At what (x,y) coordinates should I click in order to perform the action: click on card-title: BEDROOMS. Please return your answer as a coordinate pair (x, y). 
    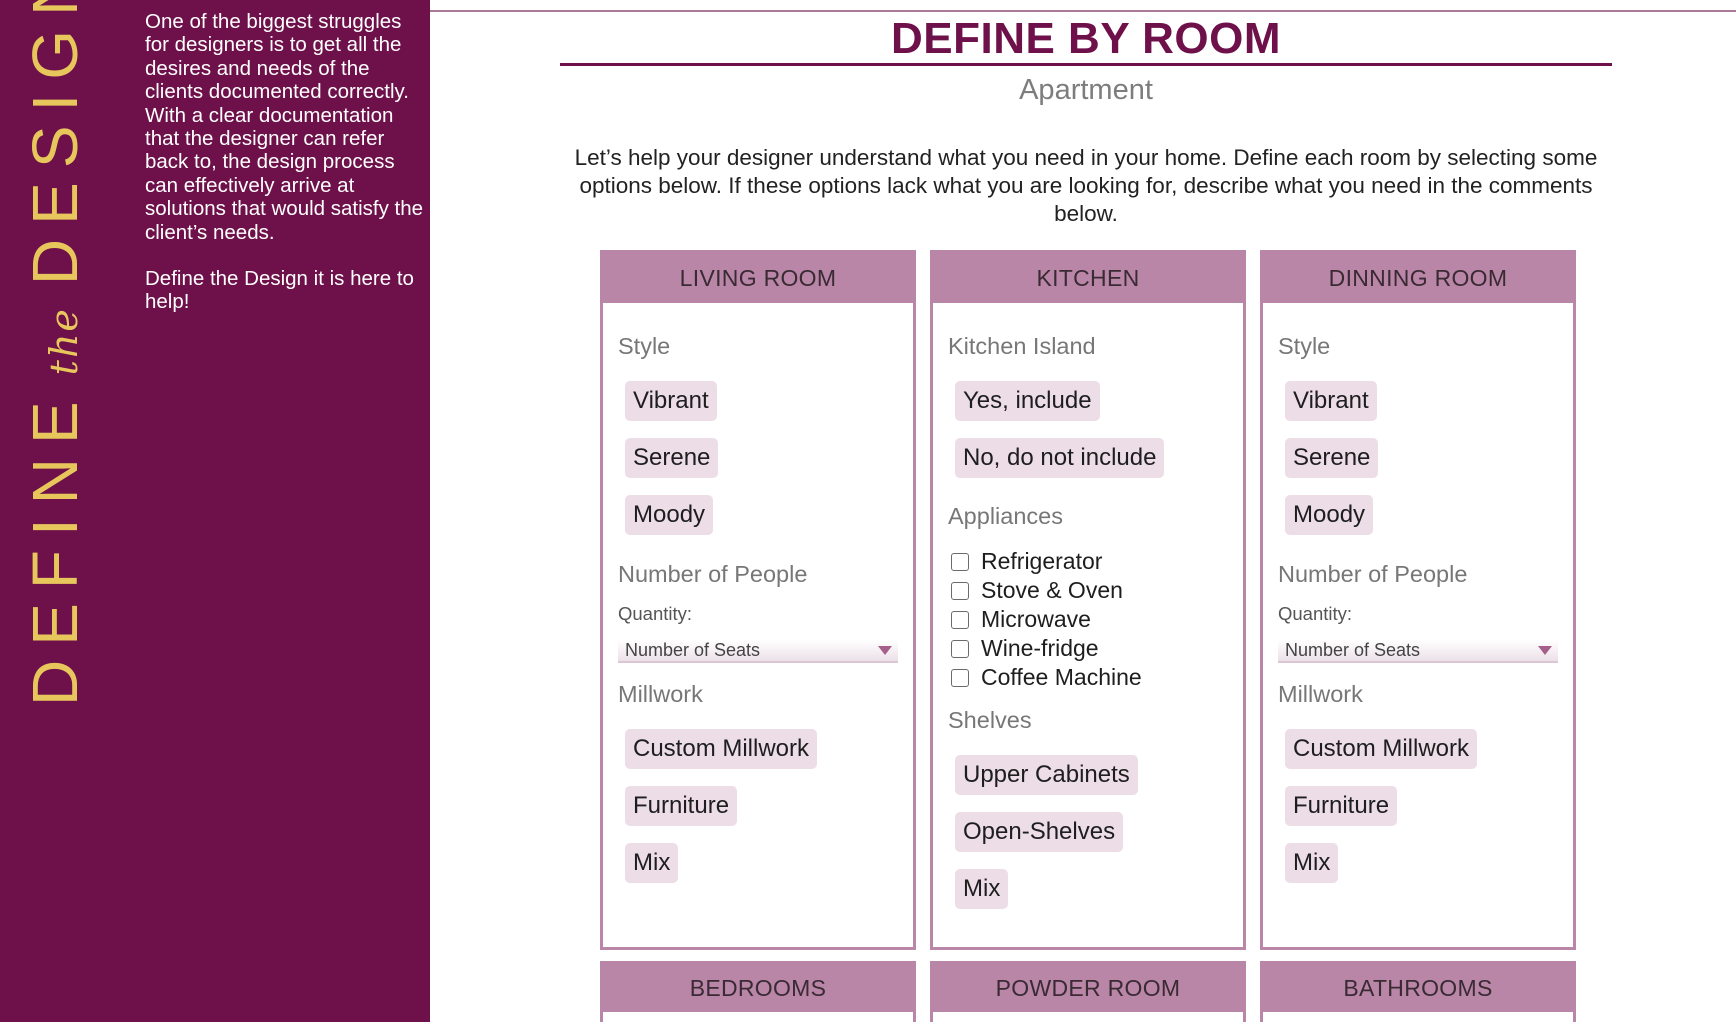
    Looking at the image, I should click on (758, 988).